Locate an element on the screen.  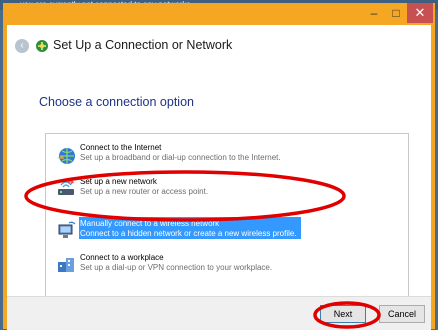
next-button: Next is located at coordinates (343, 314).